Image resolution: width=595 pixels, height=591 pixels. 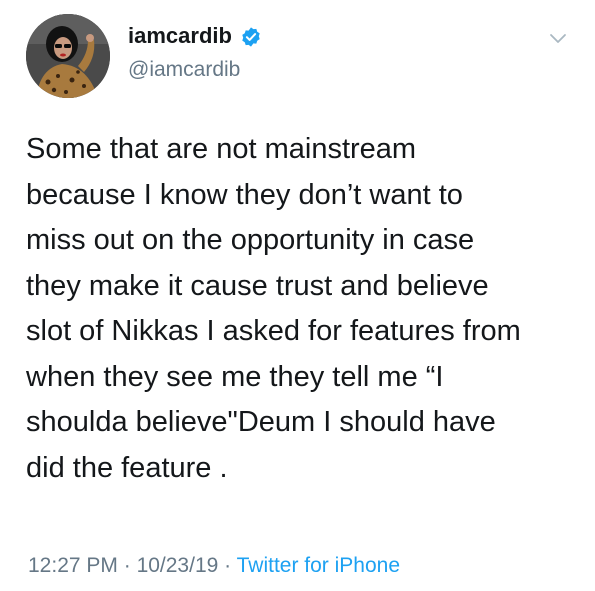 What do you see at coordinates (318, 565) in the screenshot?
I see `tweet-source-link: Twitter for iPhone` at bounding box center [318, 565].